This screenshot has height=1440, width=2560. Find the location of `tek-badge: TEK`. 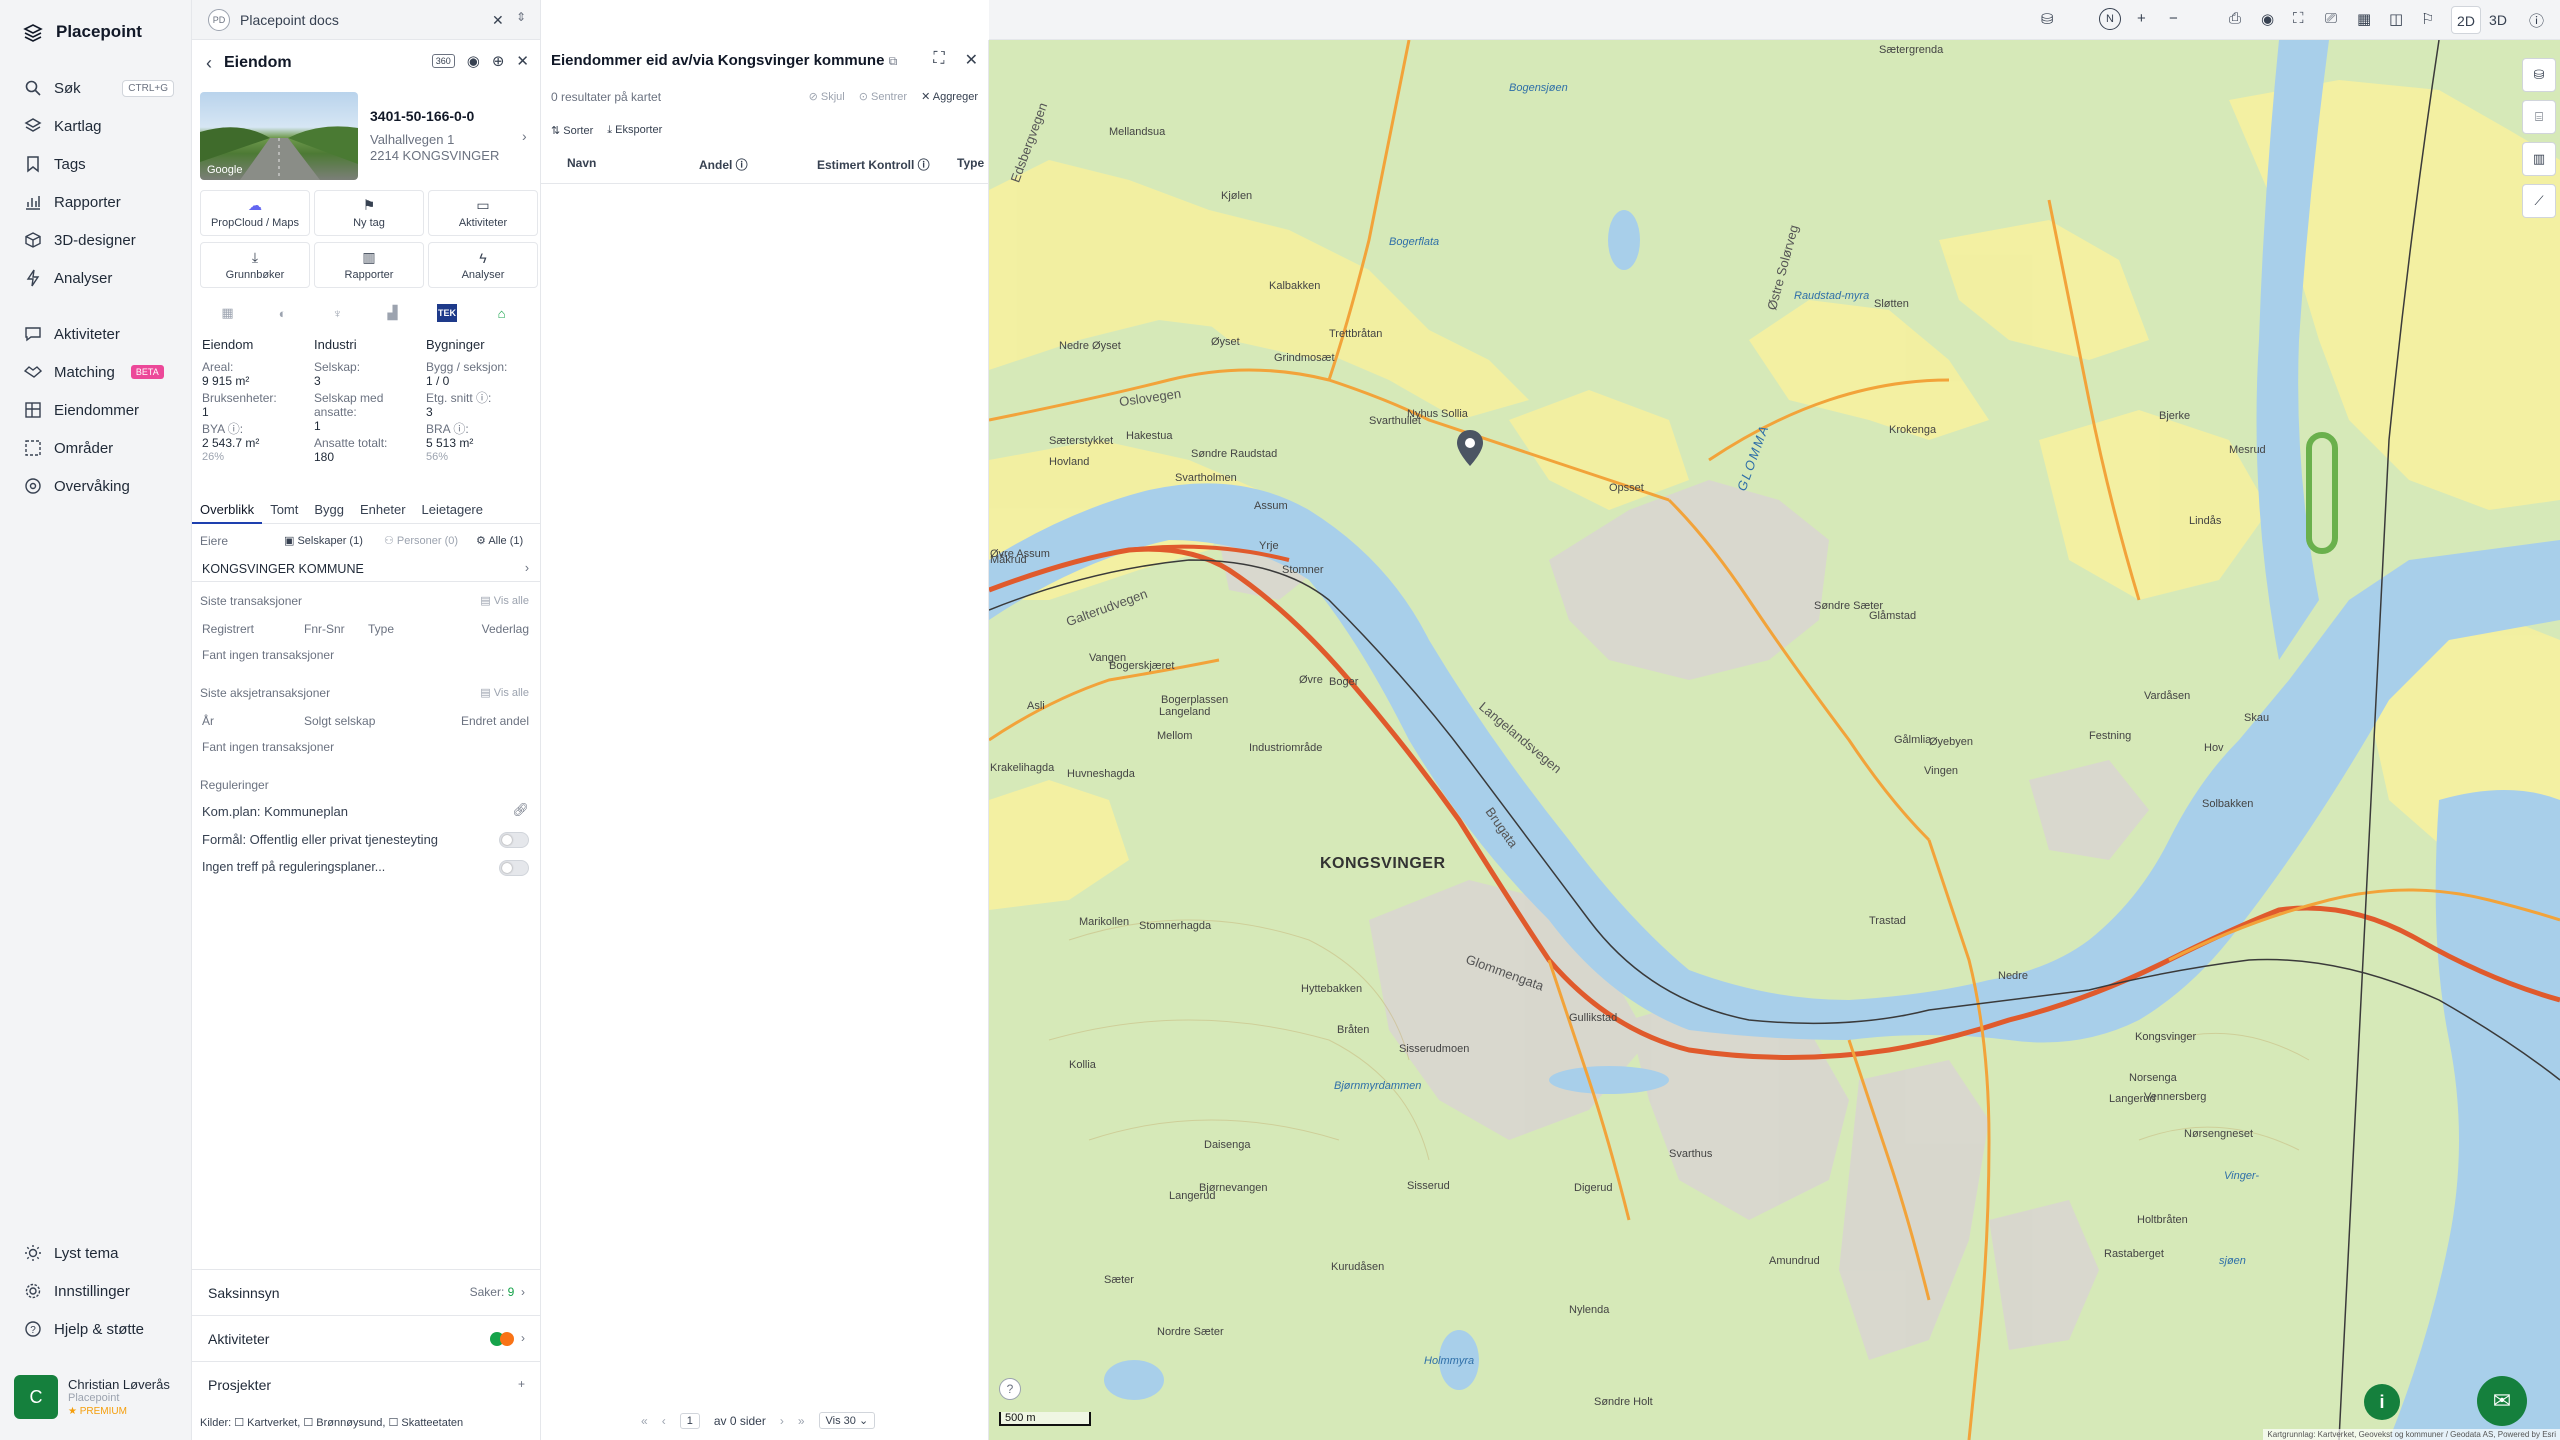

tek-badge: TEK is located at coordinates (447, 313).